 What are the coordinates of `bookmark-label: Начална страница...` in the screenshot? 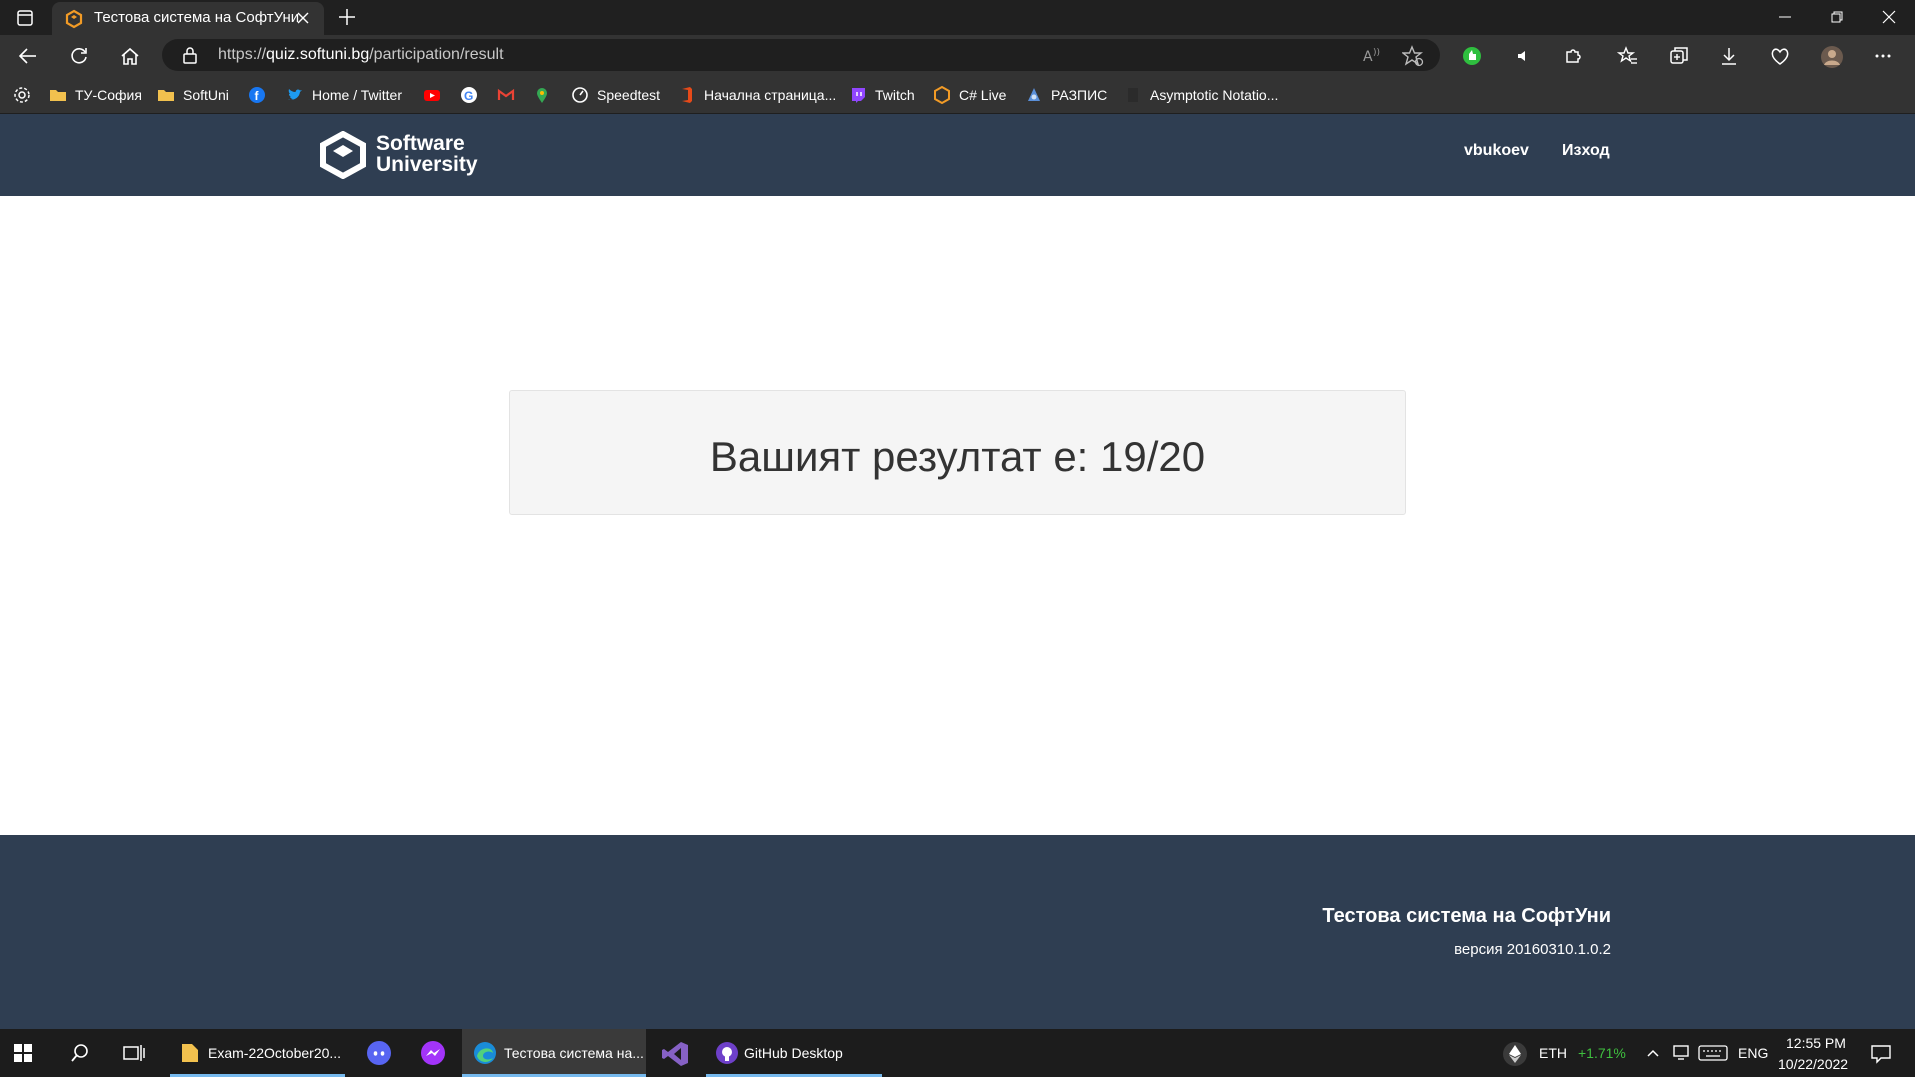 It's located at (770, 95).